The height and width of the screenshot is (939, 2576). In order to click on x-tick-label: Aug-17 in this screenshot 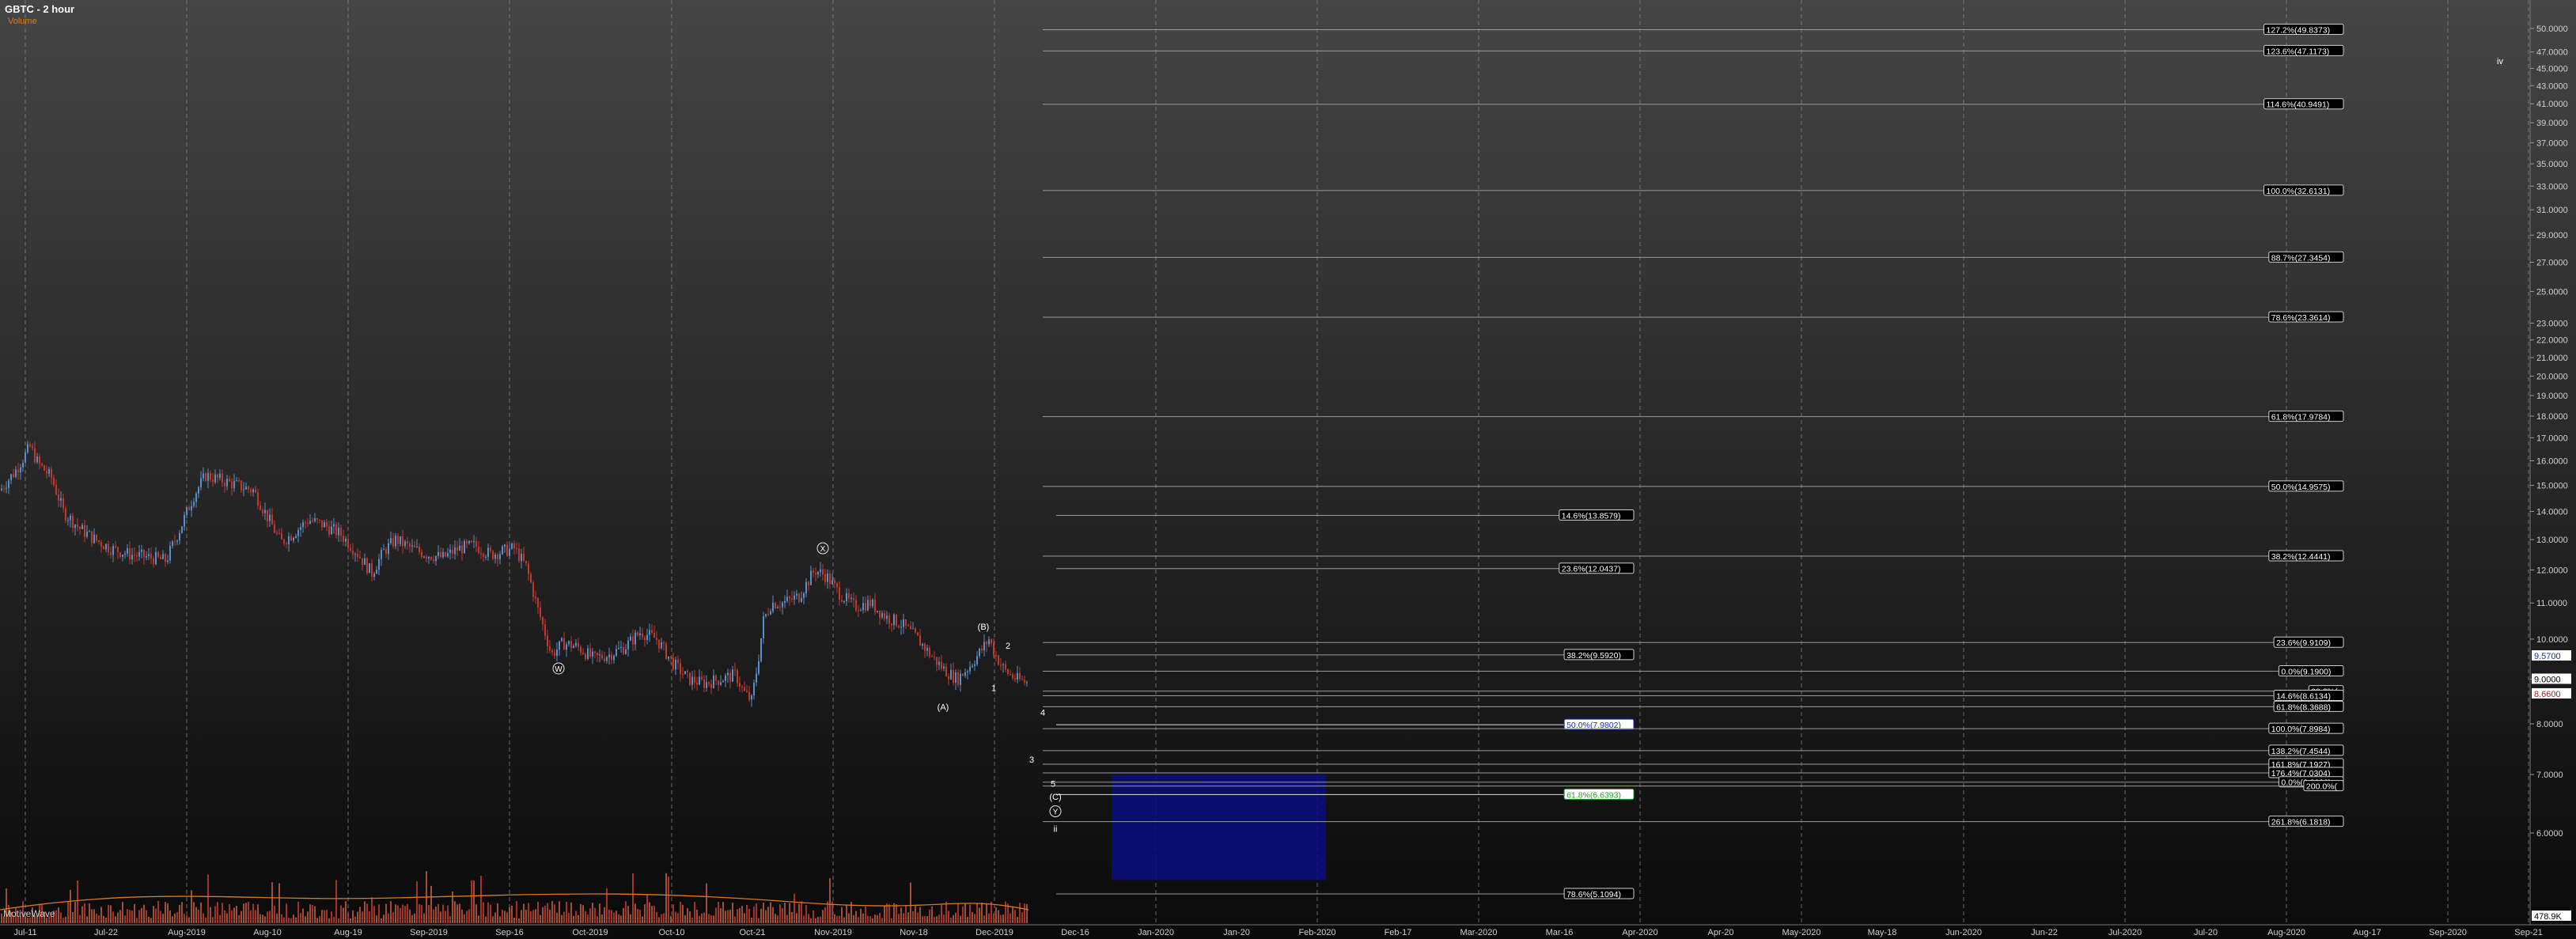, I will do `click(2367, 932)`.